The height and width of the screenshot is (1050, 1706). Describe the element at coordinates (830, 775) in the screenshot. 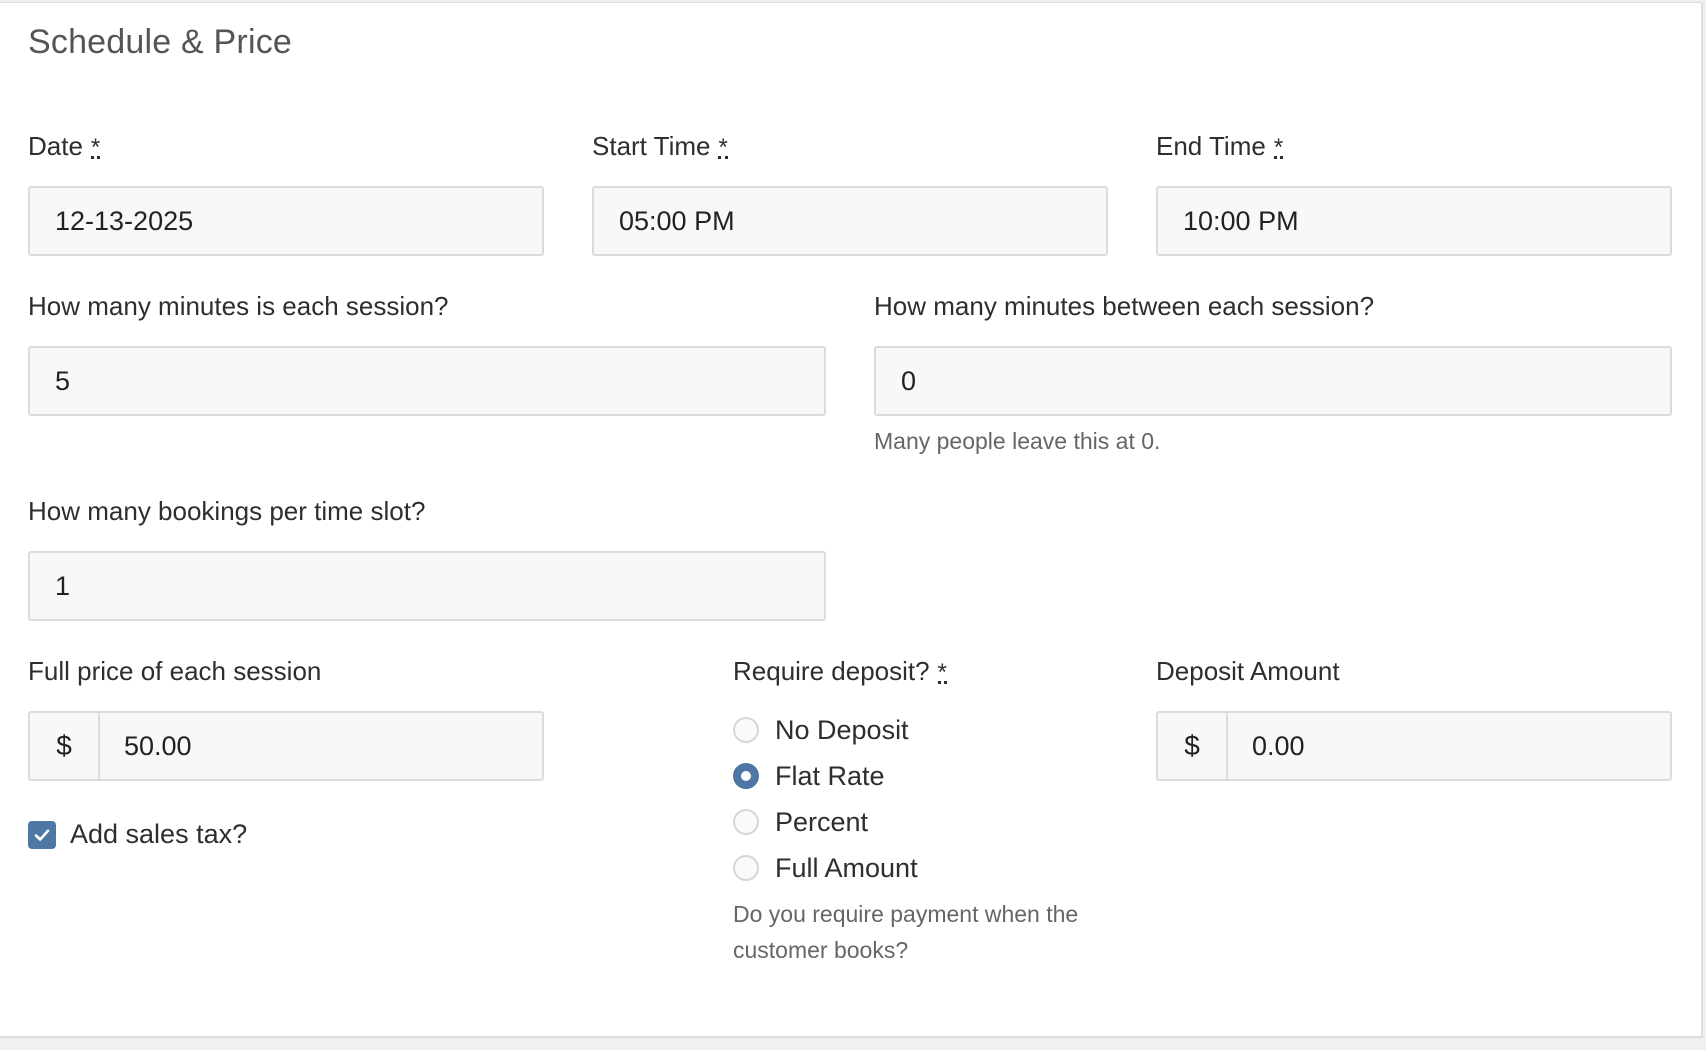

I see `radio-label: Flat Rate` at that location.